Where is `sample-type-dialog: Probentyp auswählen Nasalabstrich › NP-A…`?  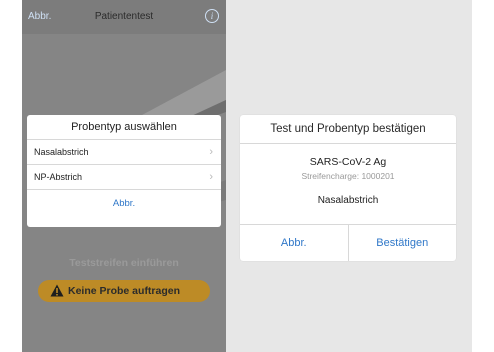 sample-type-dialog: Probentyp auswählen Nasalabstrich › NP-A… is located at coordinates (124, 171).